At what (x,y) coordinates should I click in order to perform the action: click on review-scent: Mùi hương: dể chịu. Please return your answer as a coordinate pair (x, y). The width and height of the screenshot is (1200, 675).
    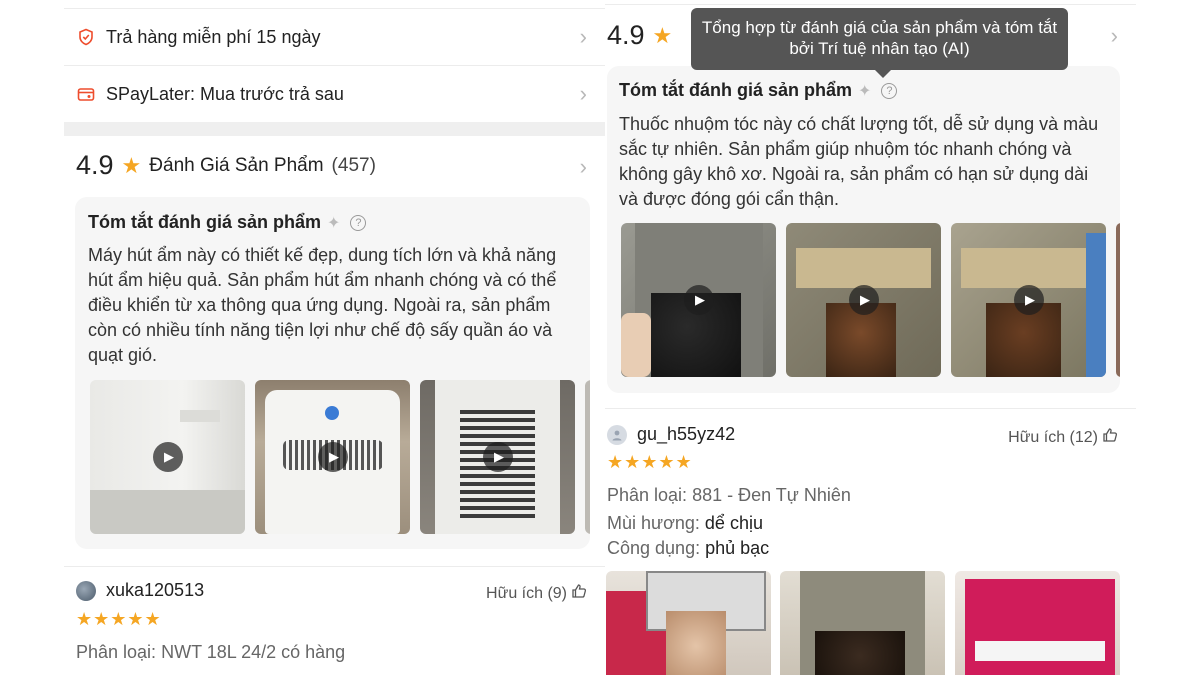
    Looking at the image, I should click on (685, 523).